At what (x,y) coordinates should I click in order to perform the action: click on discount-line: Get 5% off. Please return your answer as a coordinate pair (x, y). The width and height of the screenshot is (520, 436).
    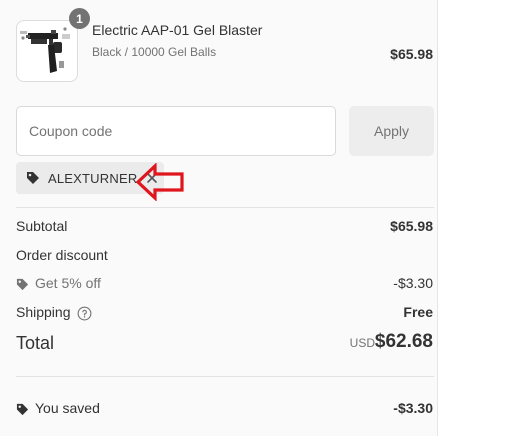
    Looking at the image, I should click on (58, 283).